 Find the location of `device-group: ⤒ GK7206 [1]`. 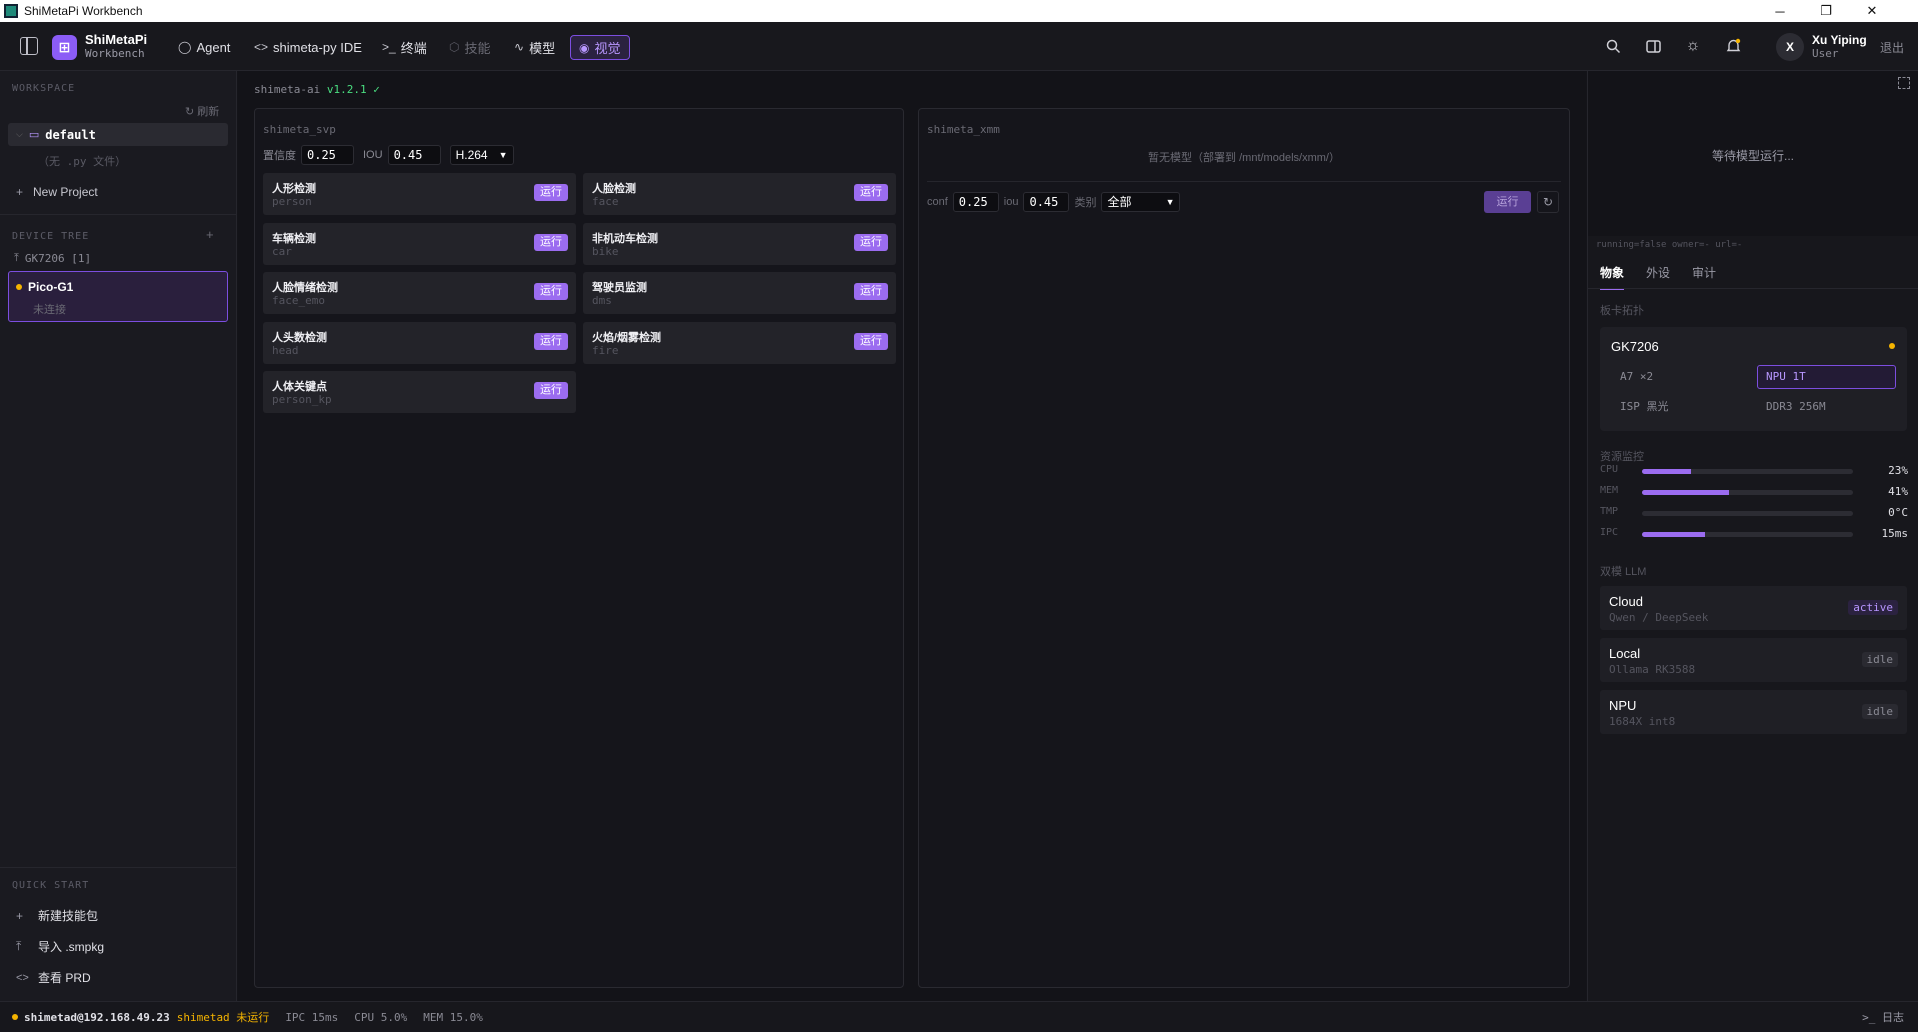

device-group: ⤒ GK7206 [1] is located at coordinates (52, 258).